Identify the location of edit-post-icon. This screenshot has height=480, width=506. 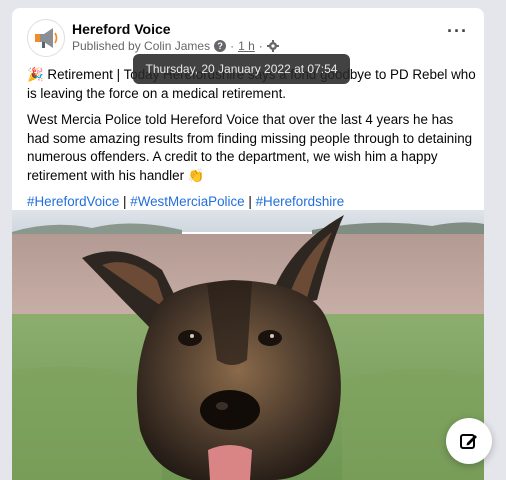
(468, 441).